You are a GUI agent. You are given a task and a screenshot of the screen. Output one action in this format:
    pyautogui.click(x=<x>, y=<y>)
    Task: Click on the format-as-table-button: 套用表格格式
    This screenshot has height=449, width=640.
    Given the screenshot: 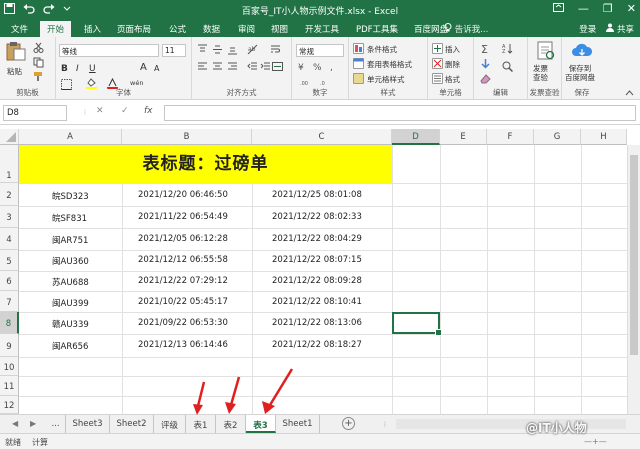 What is the action you would take?
    pyautogui.click(x=389, y=64)
    